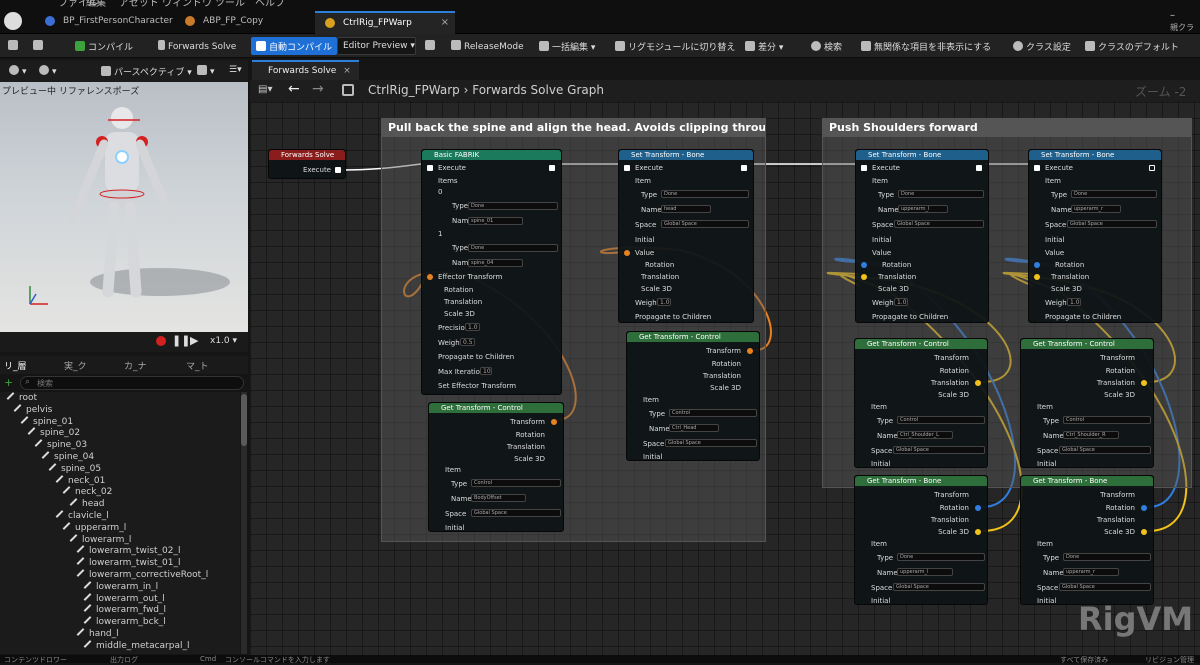 This screenshot has width=1200, height=665. I want to click on tree-item: spine_04, so click(67, 457).